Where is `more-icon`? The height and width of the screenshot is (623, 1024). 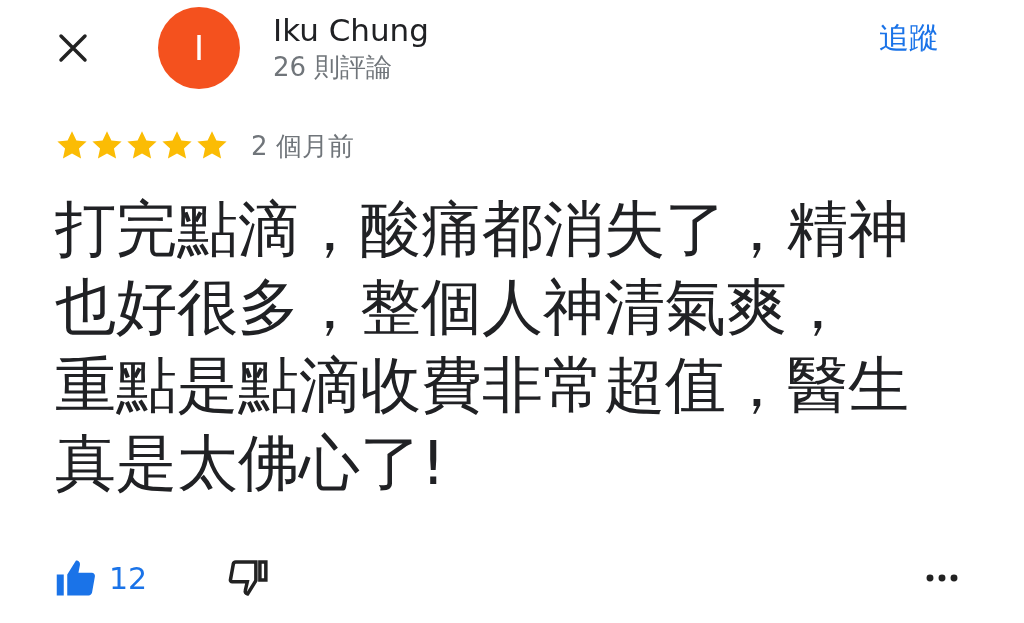
more-icon is located at coordinates (942, 578).